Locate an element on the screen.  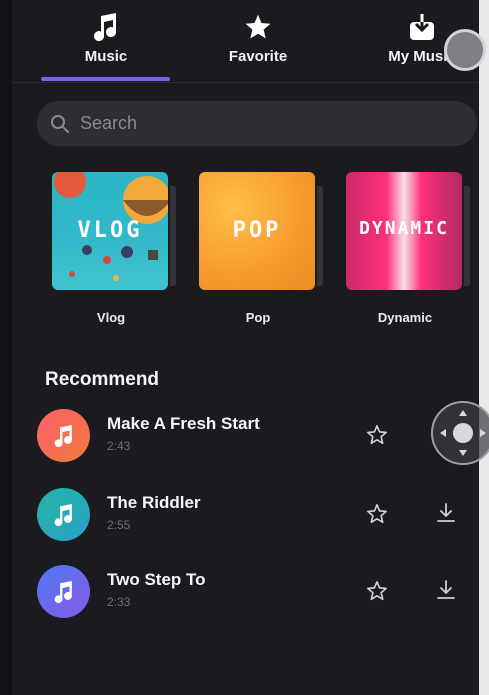
floating-dpad-control is located at coordinates (460, 433).